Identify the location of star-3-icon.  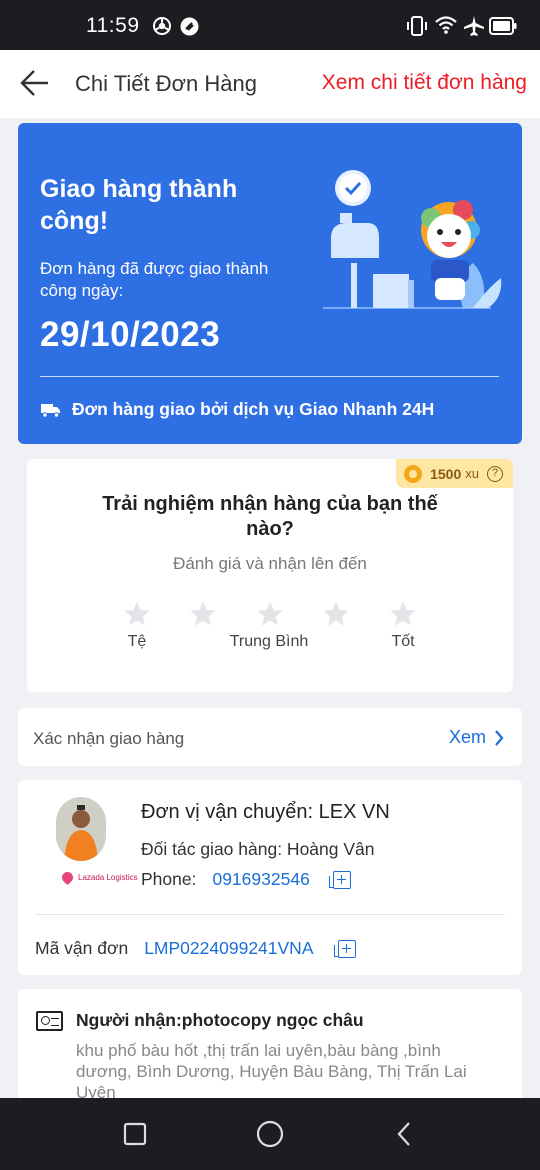
(270, 614).